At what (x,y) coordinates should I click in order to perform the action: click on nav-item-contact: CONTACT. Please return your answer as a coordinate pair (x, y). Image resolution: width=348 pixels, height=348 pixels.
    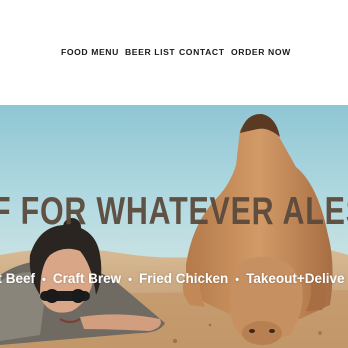
    Looking at the image, I should click on (202, 52).